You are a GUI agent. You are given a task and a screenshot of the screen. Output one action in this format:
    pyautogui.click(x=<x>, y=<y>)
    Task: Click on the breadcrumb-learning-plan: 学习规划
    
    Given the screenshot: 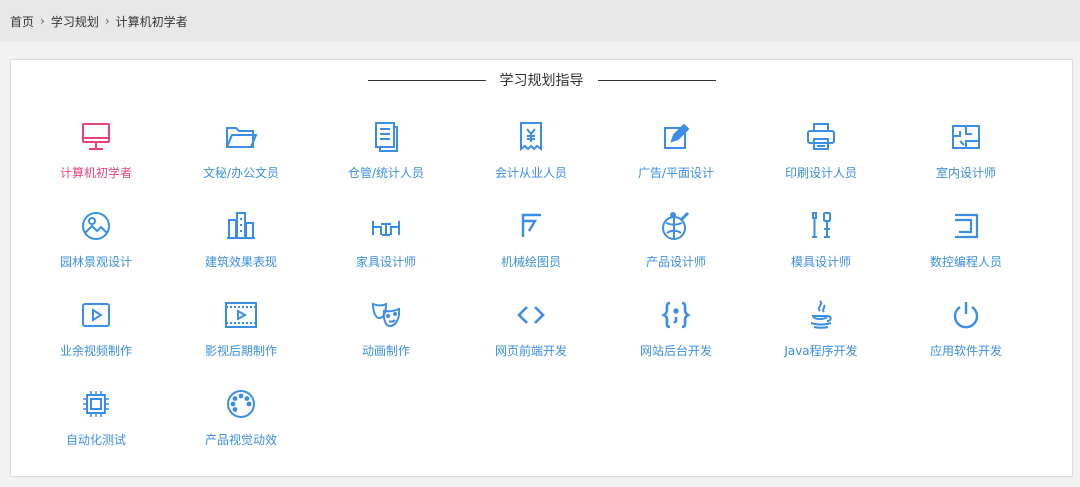 What is the action you would take?
    pyautogui.click(x=75, y=21)
    